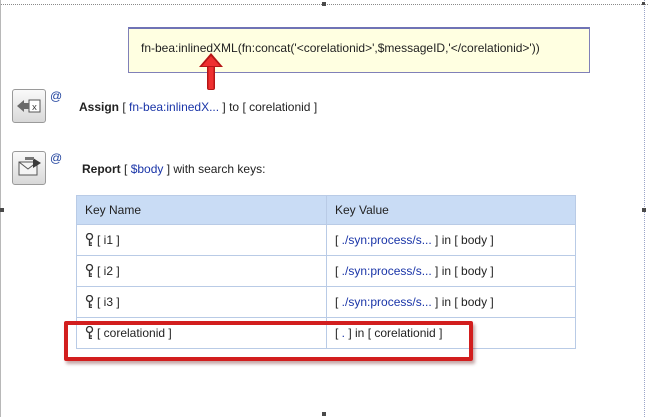 The image size is (648, 417). I want to click on assign-close-bracket: ], so click(314, 107).